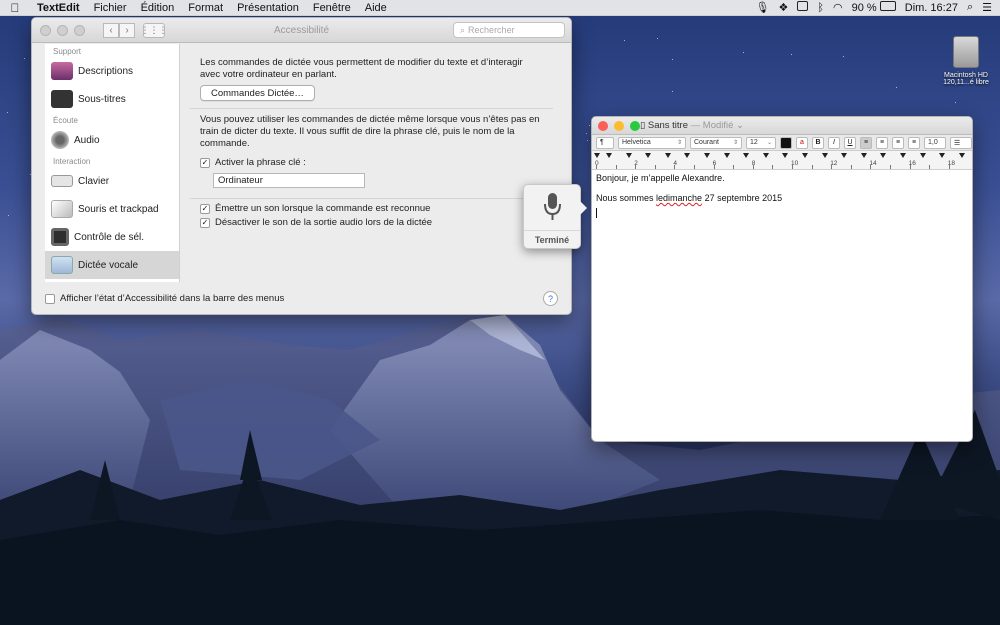  I want to click on align-right-icon: ≡, so click(898, 142).